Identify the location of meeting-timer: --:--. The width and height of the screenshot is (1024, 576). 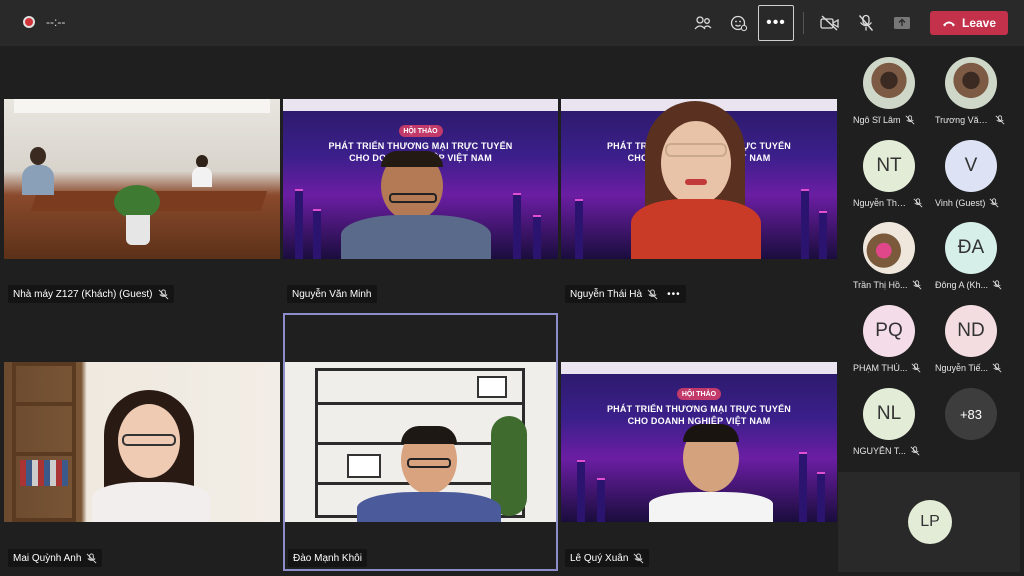
(56, 22).